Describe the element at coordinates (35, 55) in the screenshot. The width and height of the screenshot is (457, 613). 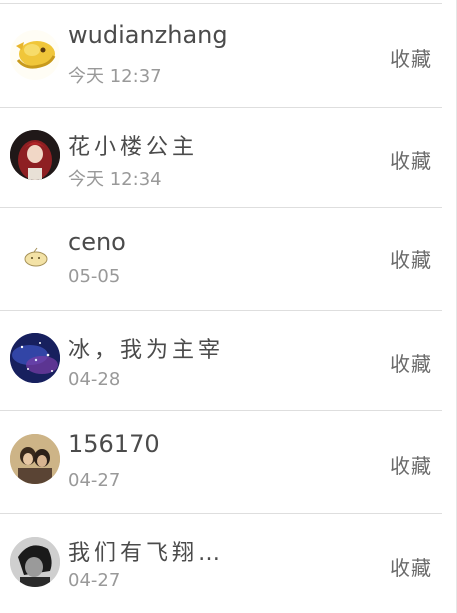
I see `yellow-dragon-avatar` at that location.